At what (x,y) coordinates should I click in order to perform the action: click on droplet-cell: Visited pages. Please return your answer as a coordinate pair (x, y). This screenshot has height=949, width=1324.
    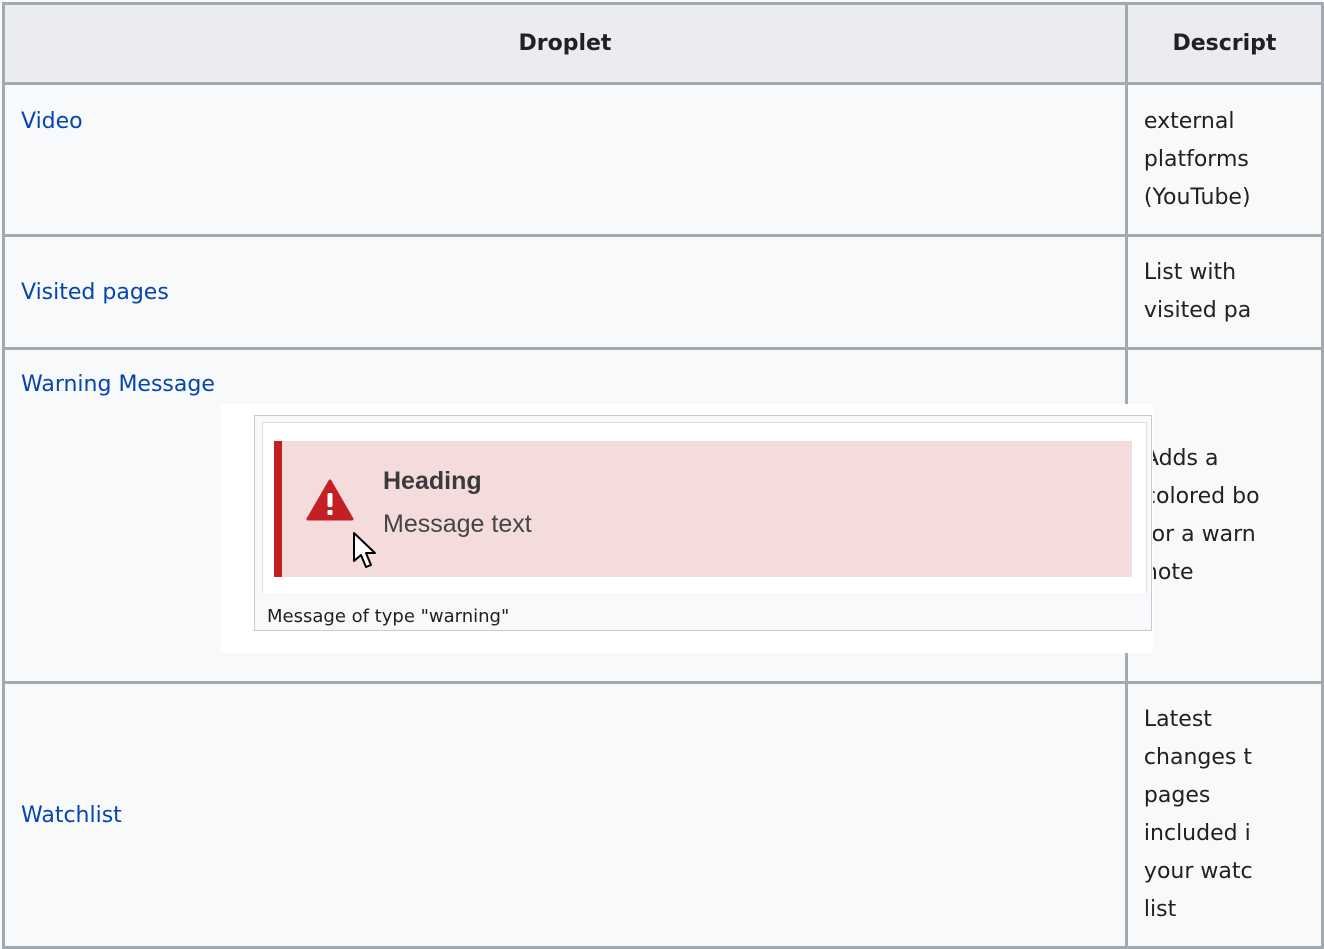
    Looking at the image, I should click on (565, 292).